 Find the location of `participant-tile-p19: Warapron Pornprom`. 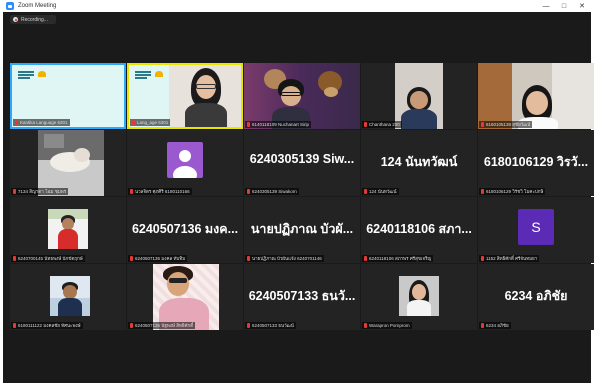

participant-tile-p19: Warapron Pornprom is located at coordinates (419, 297).